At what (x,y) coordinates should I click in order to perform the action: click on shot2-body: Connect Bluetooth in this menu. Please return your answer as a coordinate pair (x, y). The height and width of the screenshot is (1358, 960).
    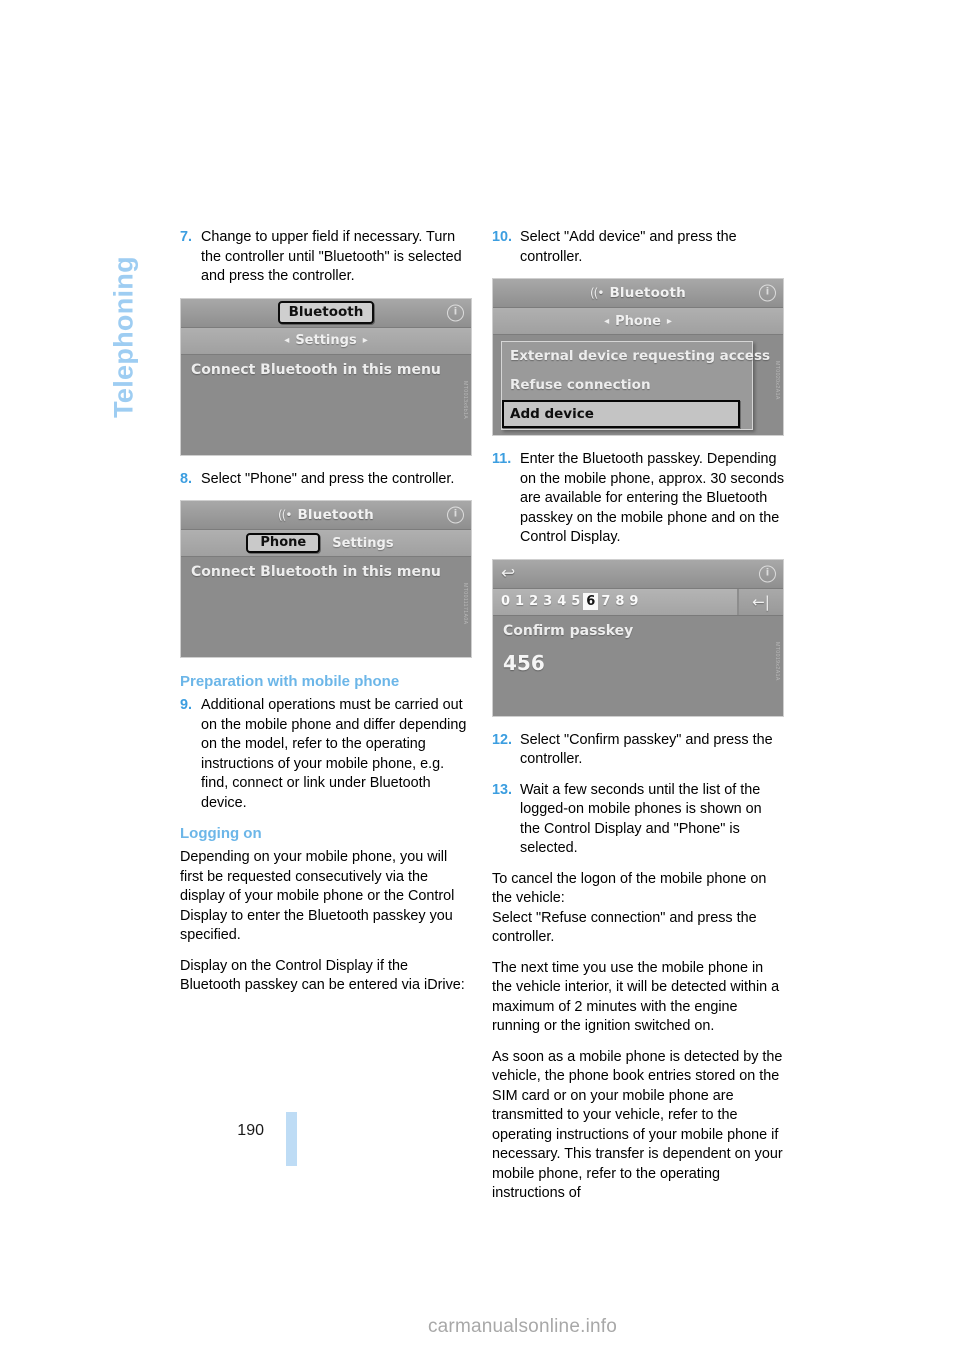
    Looking at the image, I should click on (326, 607).